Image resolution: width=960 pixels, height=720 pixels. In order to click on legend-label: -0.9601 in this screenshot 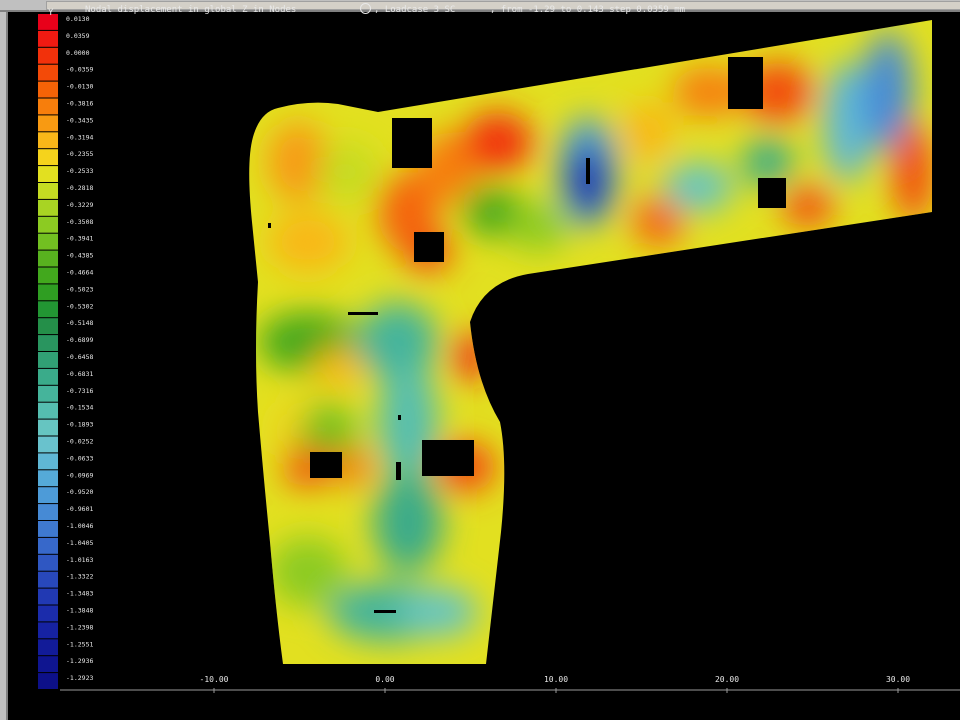, I will do `click(79, 509)`.